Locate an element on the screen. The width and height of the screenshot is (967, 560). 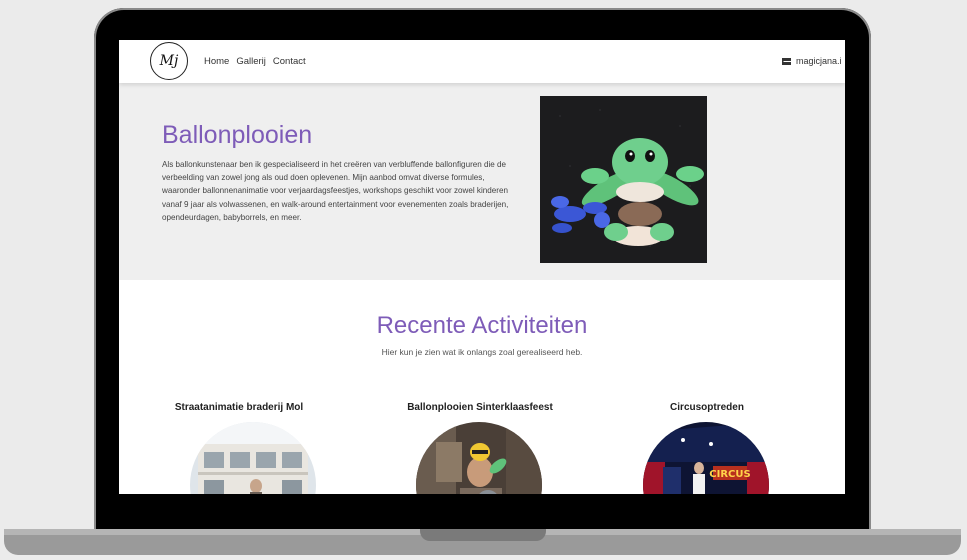
balloon-figure-image is located at coordinates (623, 179).